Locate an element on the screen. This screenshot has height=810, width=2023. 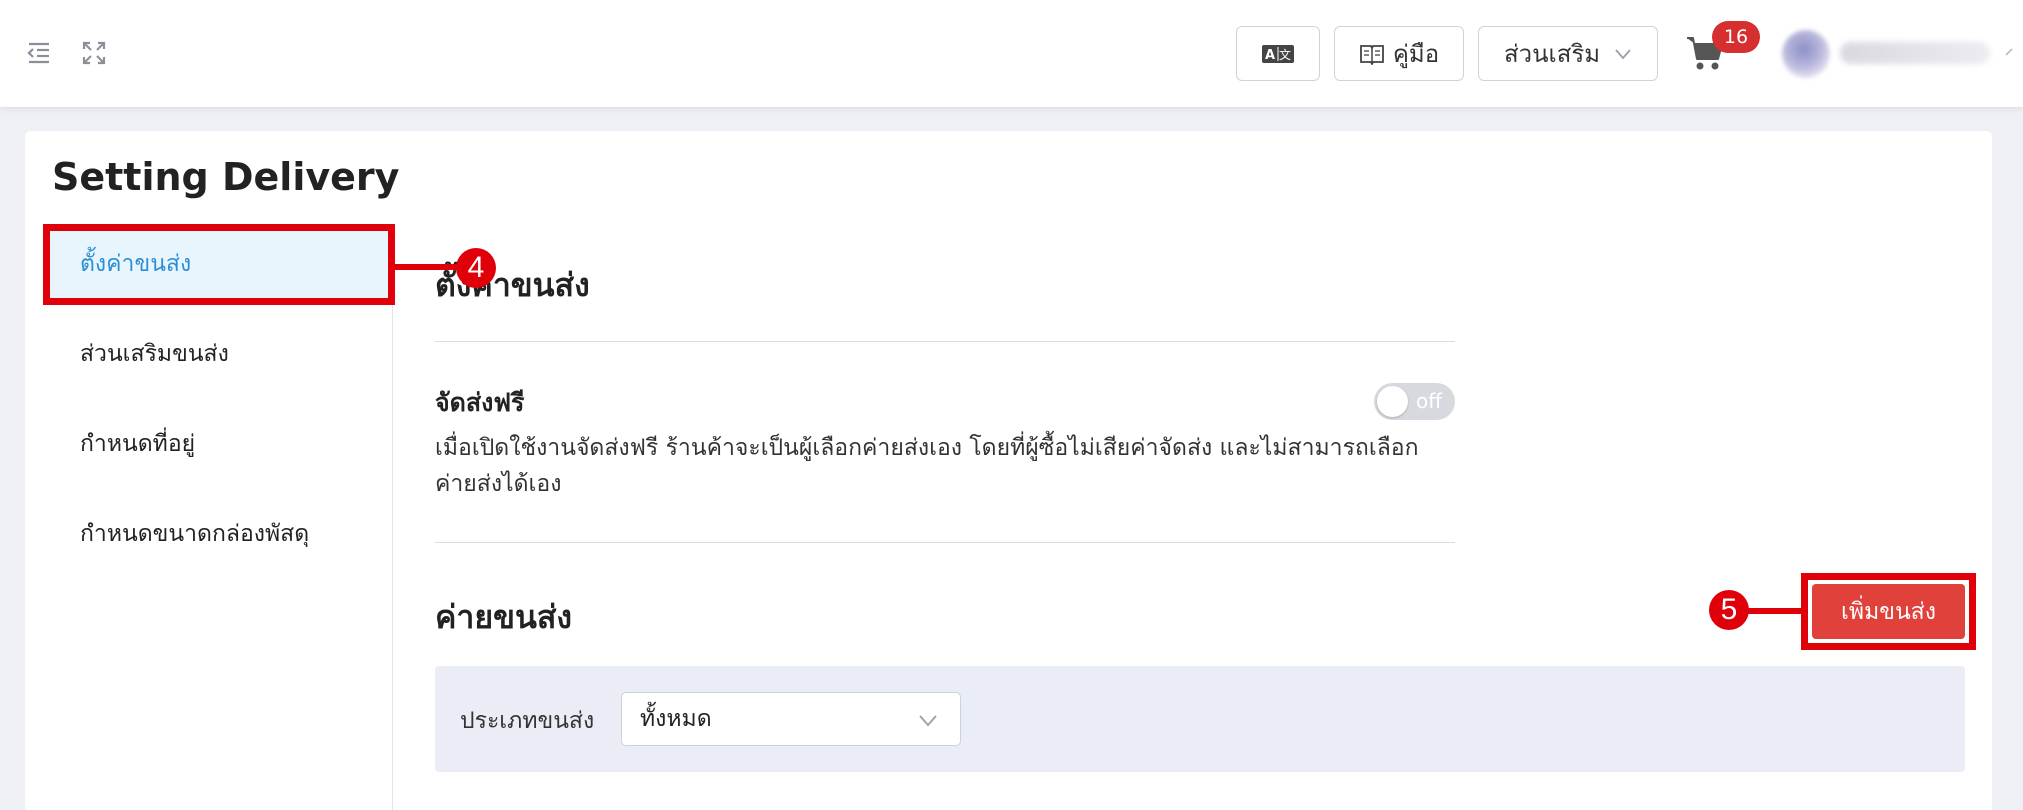
translate-icon: A 文 is located at coordinates (1278, 53).